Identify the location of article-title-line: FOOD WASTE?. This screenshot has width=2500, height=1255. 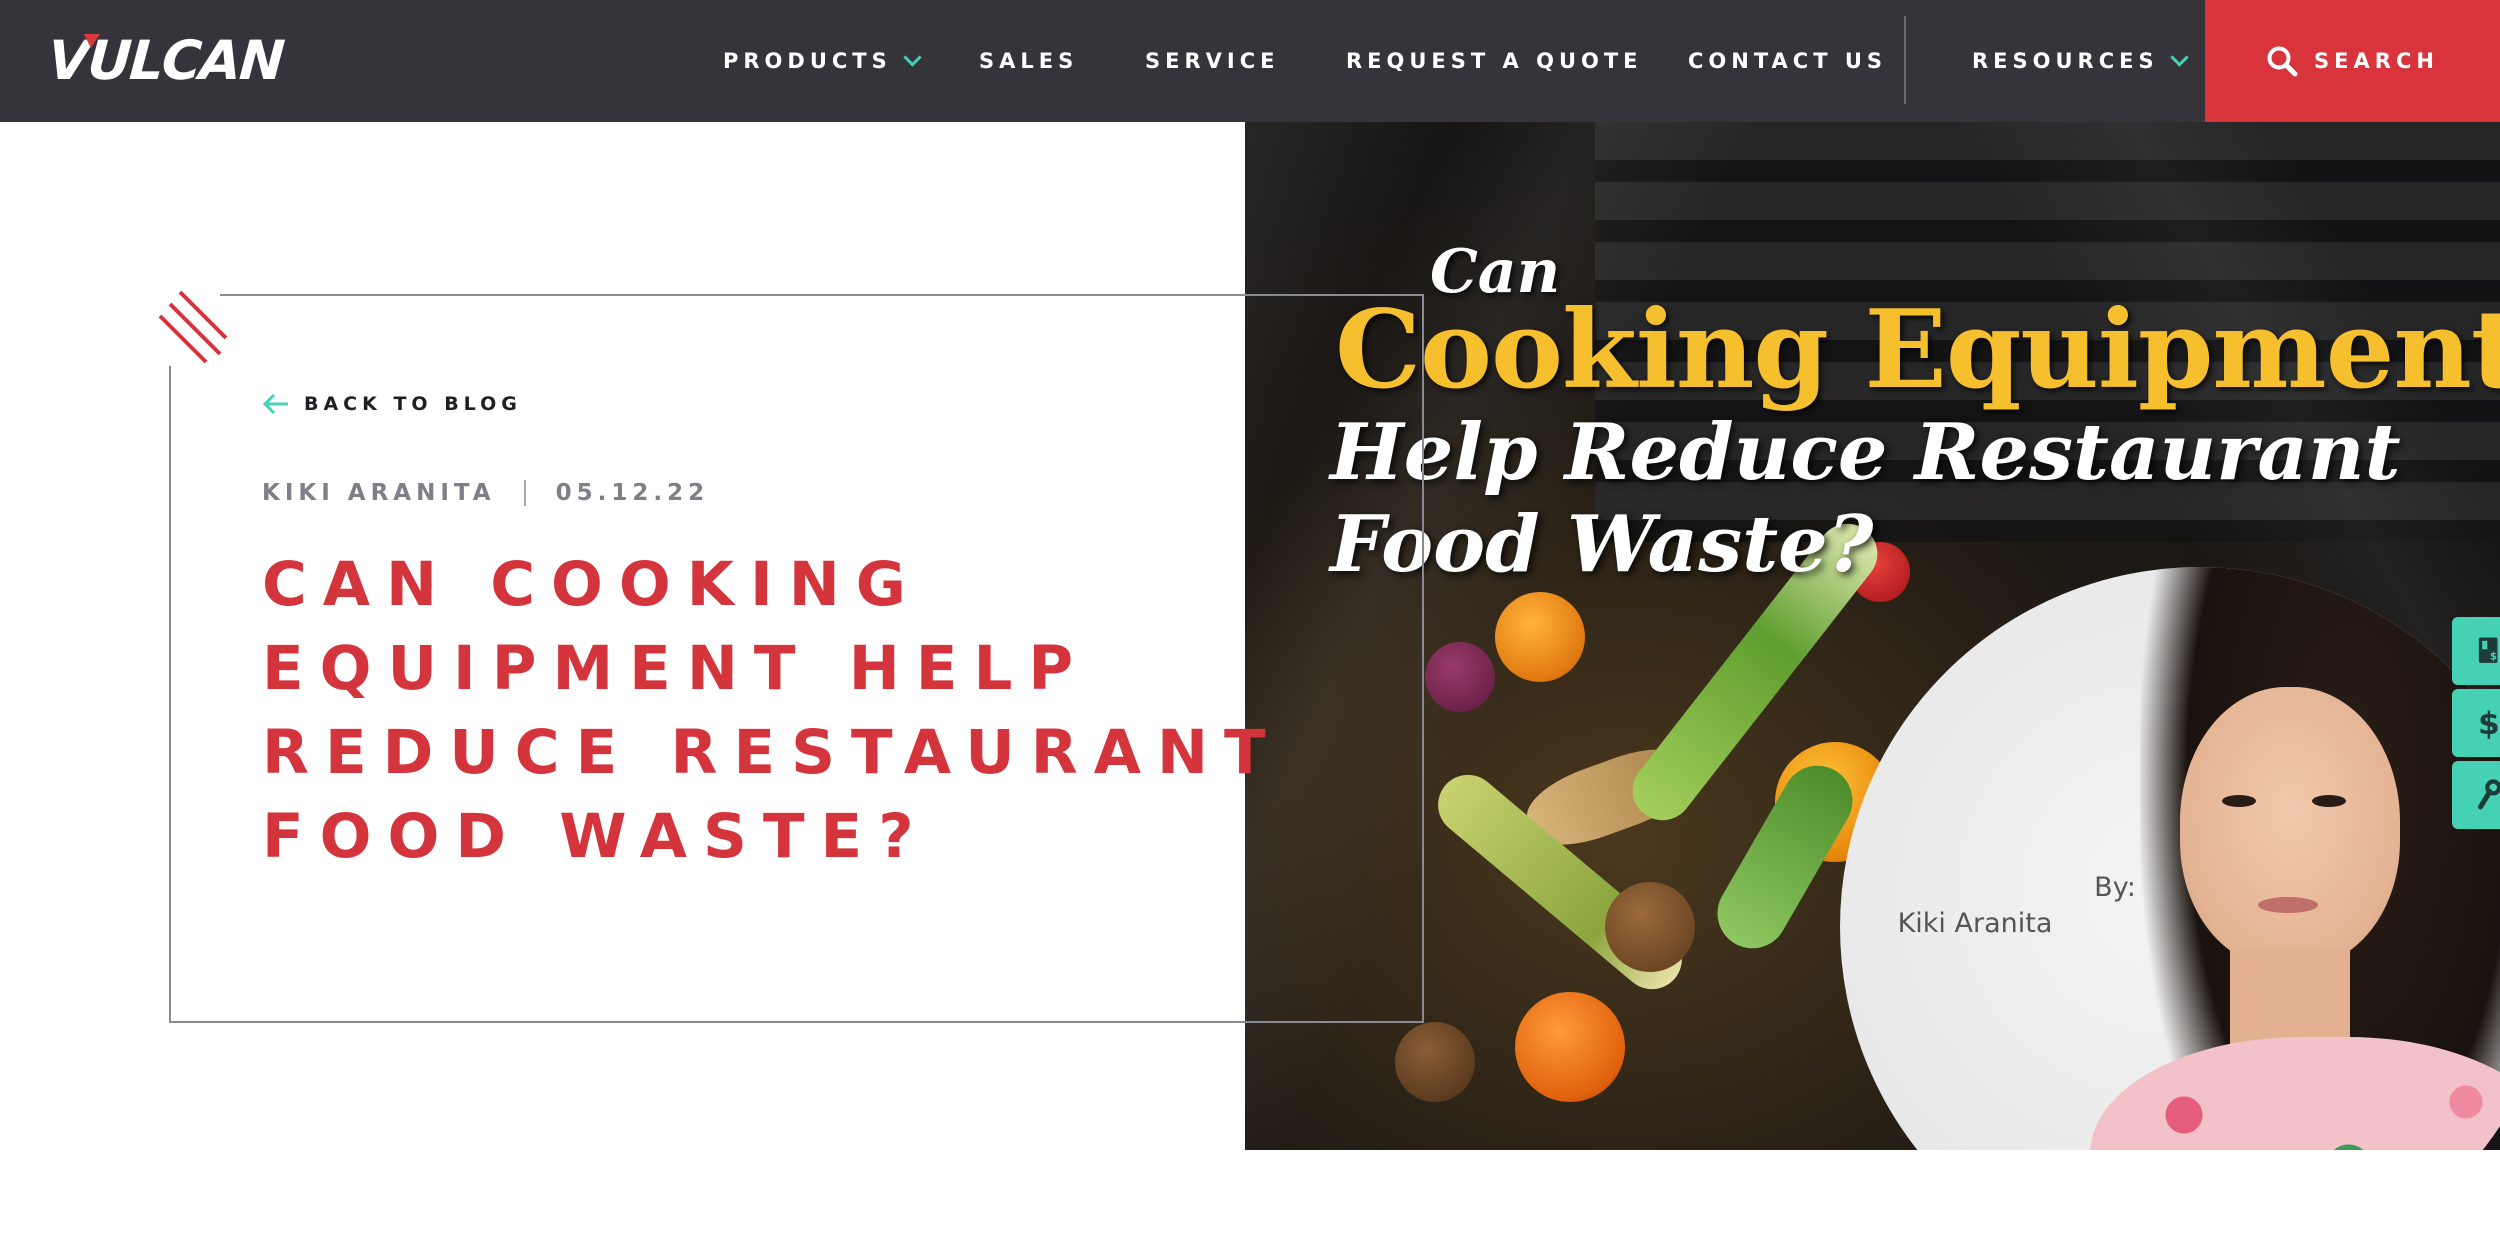
(596, 836).